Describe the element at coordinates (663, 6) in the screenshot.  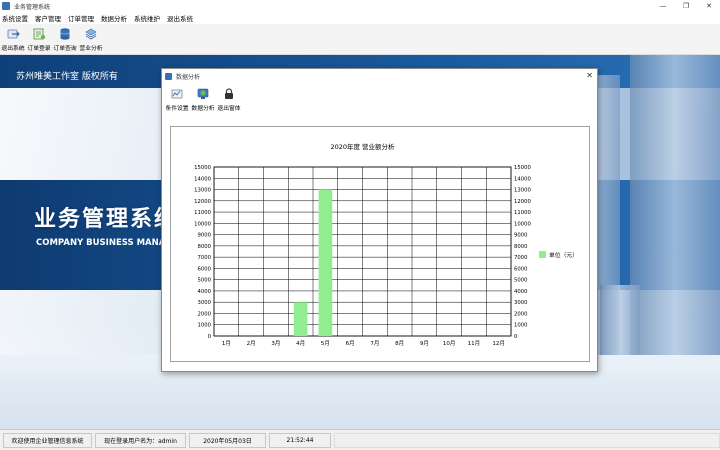
I see `minimize-button: —` at that location.